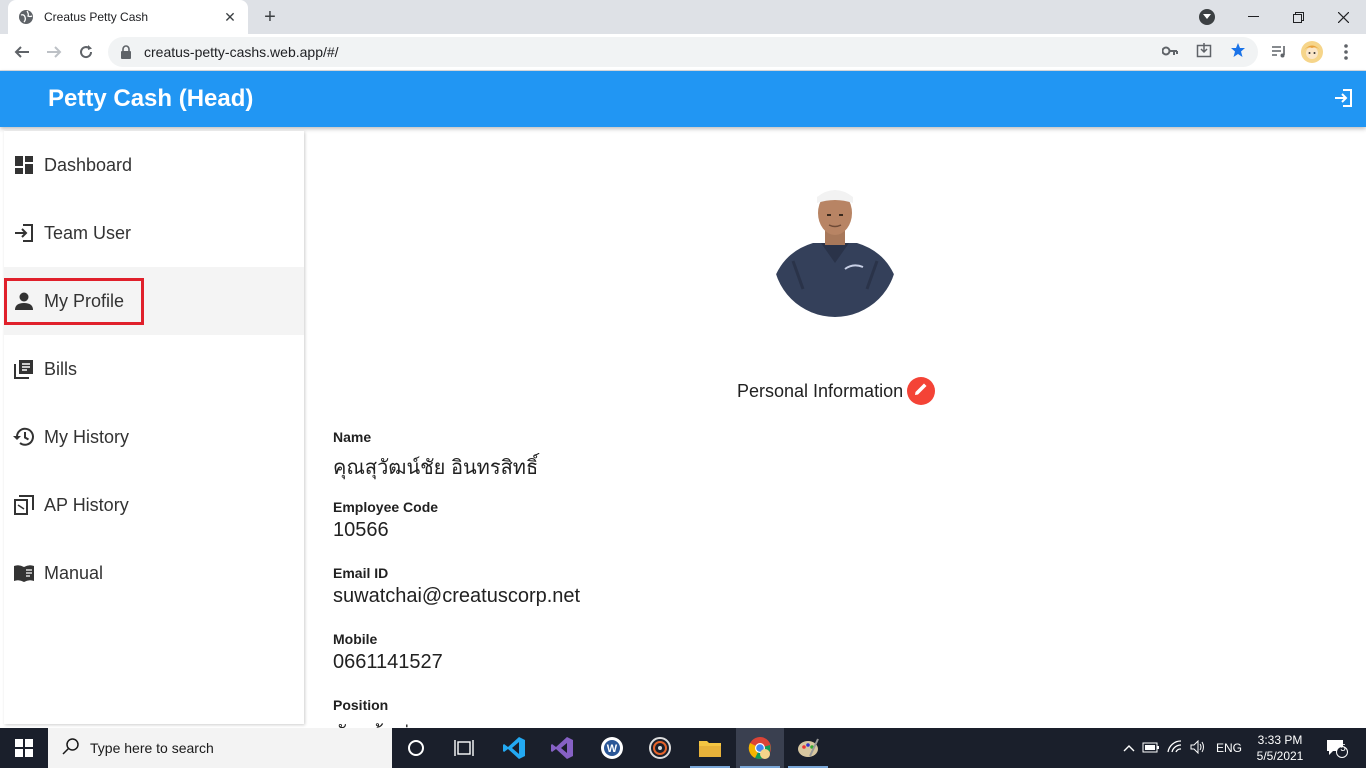 The width and height of the screenshot is (1366, 768). I want to click on book-icon, so click(24, 573).